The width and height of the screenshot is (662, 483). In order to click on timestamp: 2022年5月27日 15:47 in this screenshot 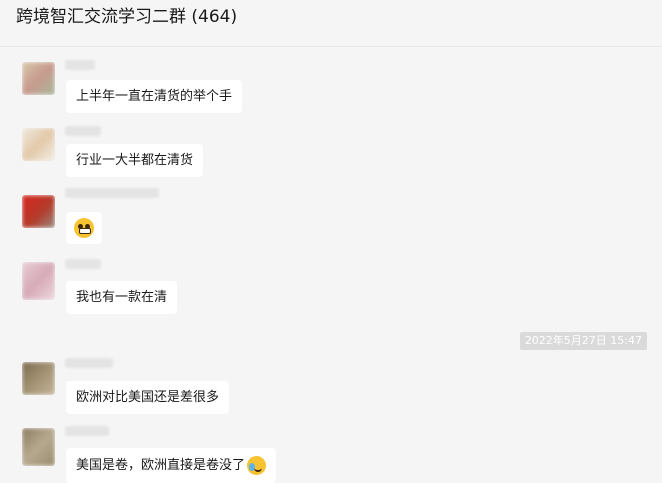, I will do `click(583, 341)`.